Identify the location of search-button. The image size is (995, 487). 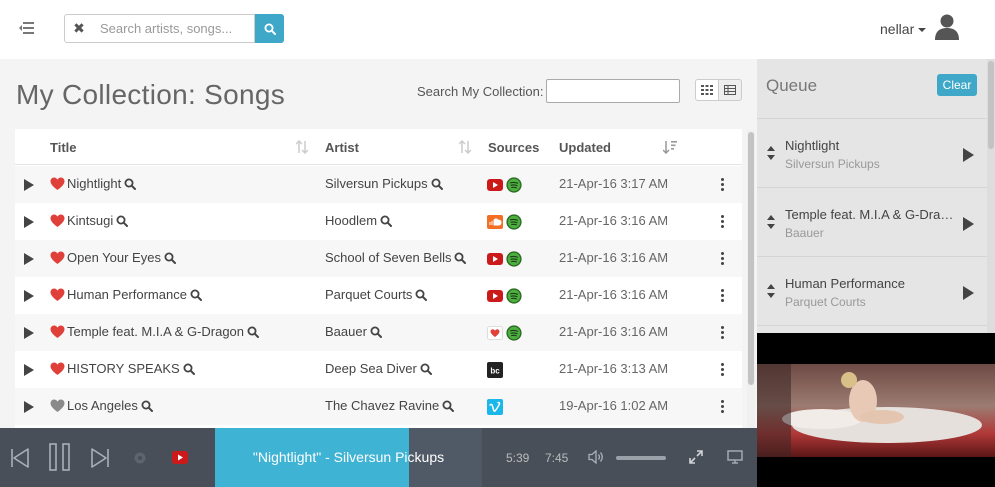
(269, 28).